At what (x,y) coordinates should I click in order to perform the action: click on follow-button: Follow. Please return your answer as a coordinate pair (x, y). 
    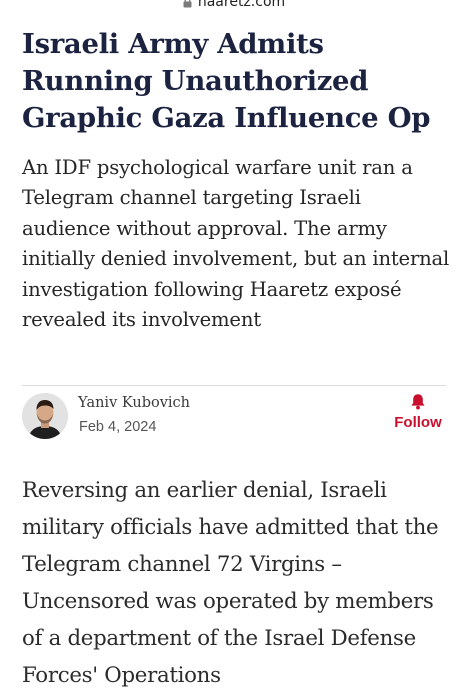
    Looking at the image, I should click on (418, 415).